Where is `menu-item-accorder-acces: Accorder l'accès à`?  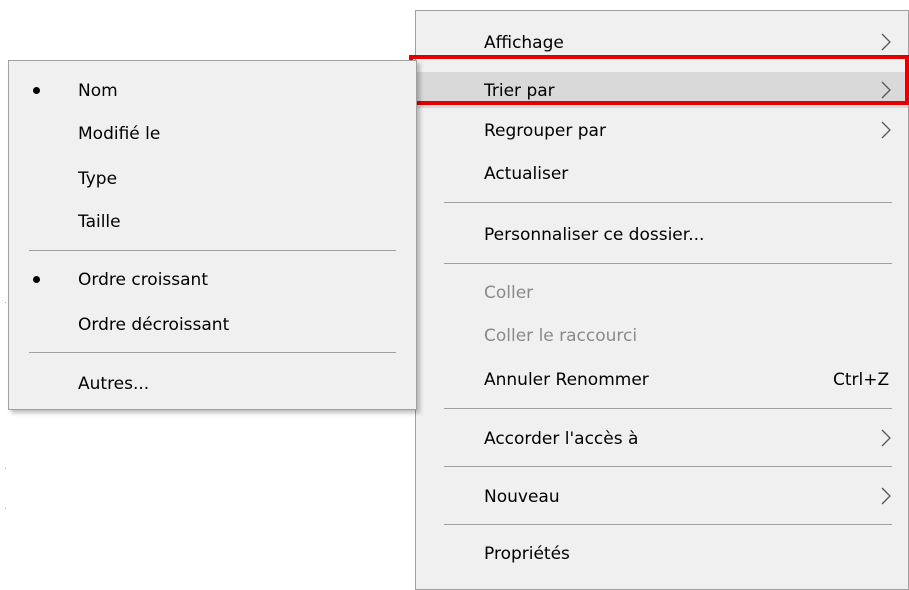 menu-item-accorder-acces: Accorder l'accès à is located at coordinates (662, 438).